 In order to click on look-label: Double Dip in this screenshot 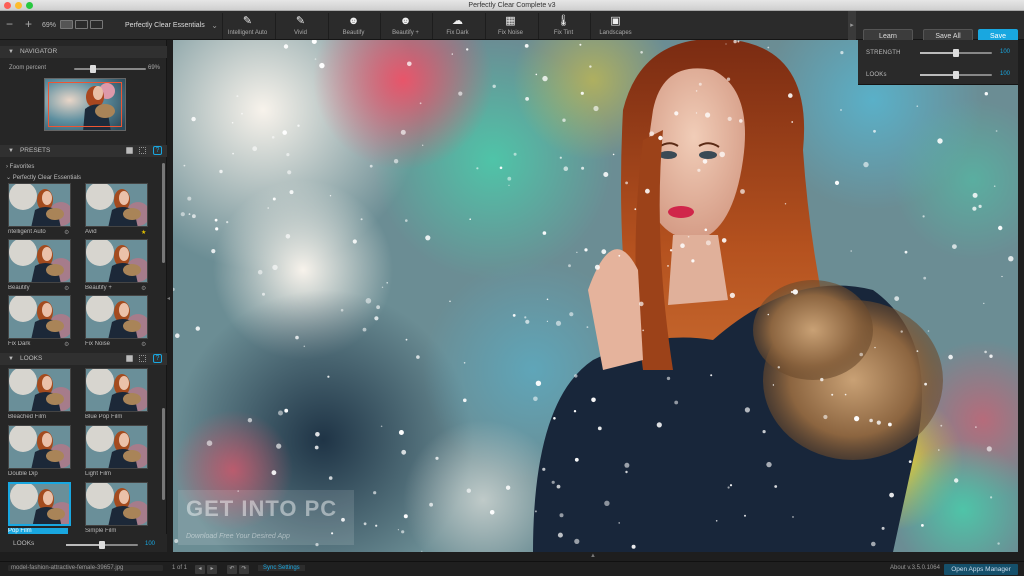, I will do `click(23, 474)`.